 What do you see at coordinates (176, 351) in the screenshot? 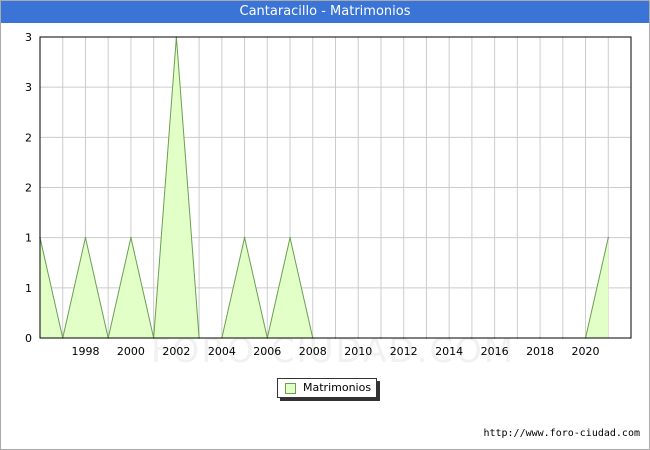
I see `x-tick-label: 2002` at bounding box center [176, 351].